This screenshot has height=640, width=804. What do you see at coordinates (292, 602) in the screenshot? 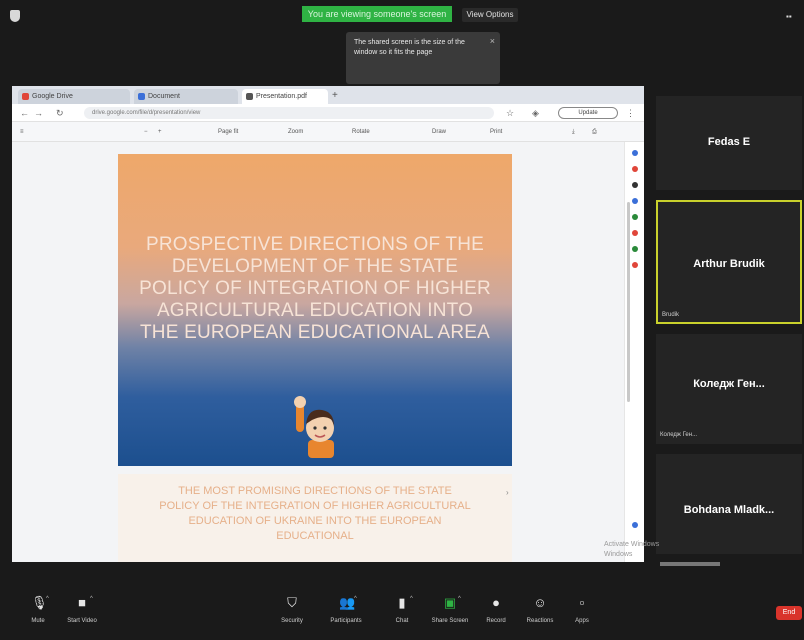
I see `shield-icon: ⛉` at bounding box center [292, 602].